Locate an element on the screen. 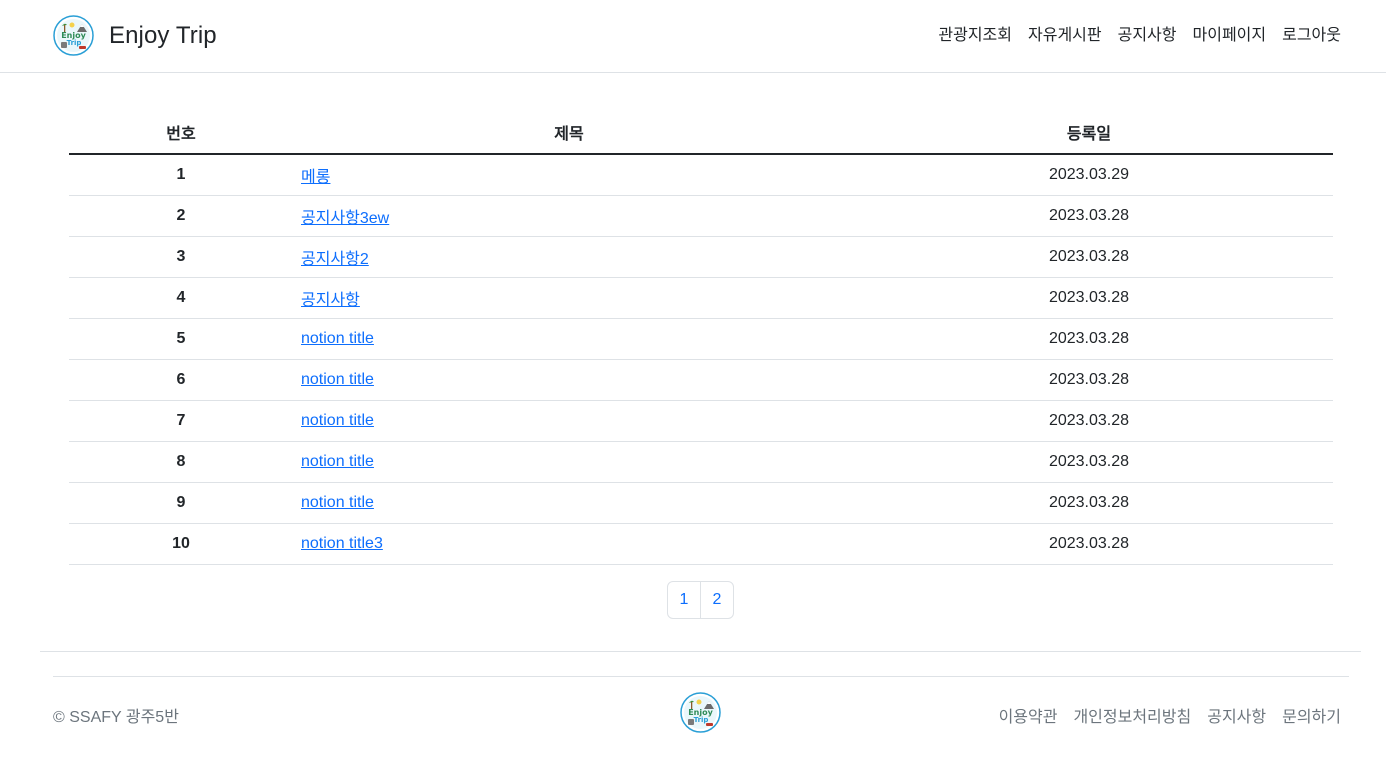 This screenshot has width=1386, height=766. row-title-link: 메롱 is located at coordinates (315, 177).